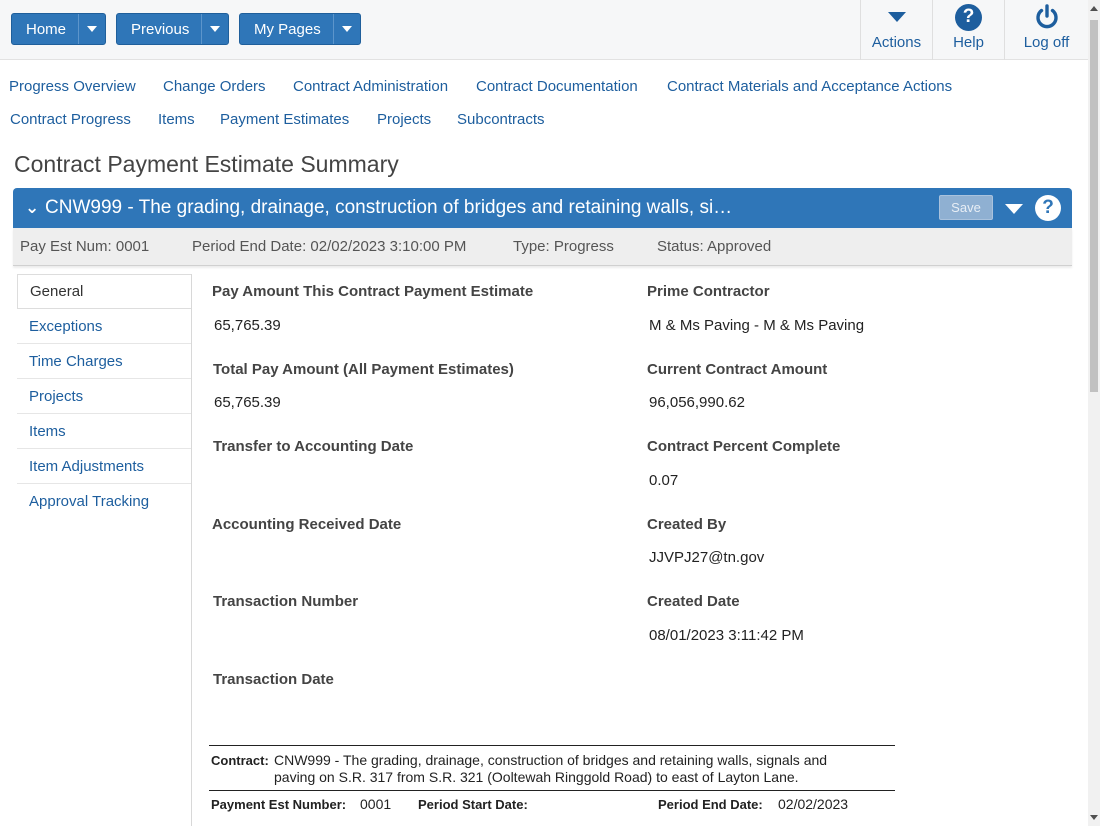 The width and height of the screenshot is (1100, 826). I want to click on my-pages-button: My Pages, so click(300, 29).